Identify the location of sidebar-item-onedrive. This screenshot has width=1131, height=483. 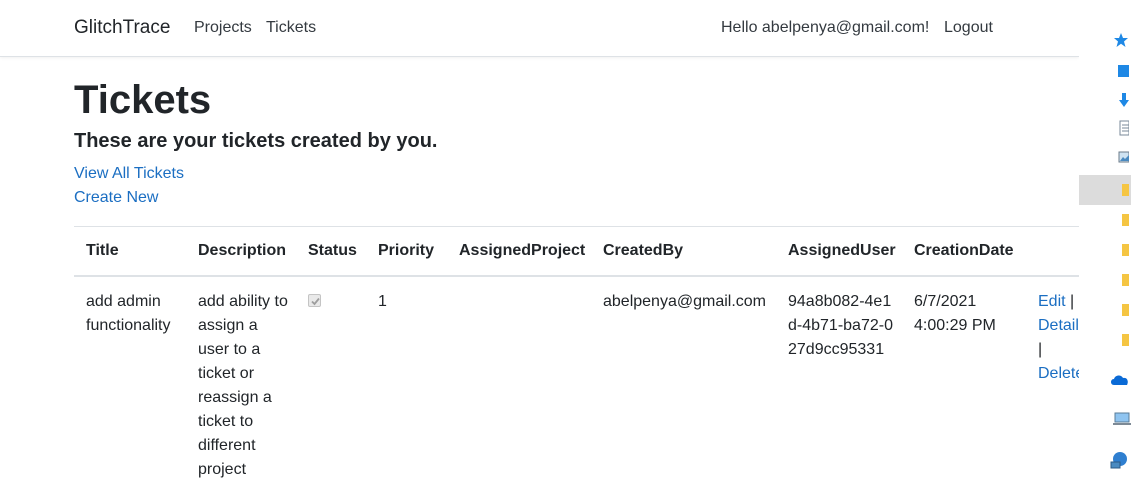
(1105, 380).